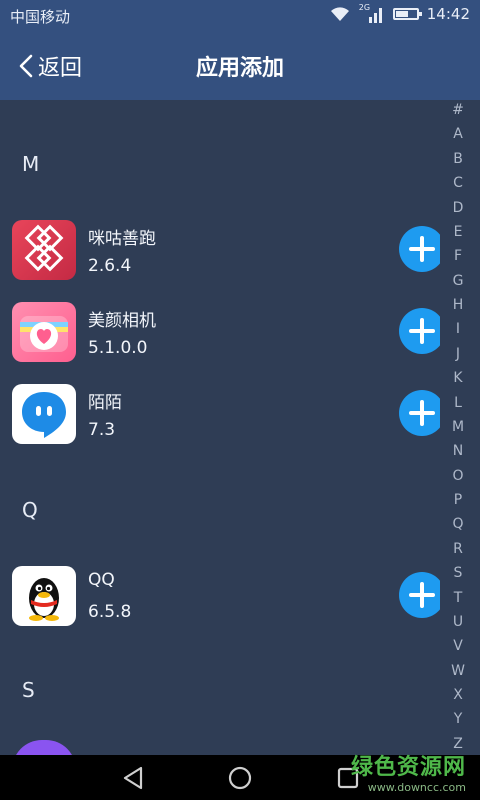  Describe the element at coordinates (220, 332) in the screenshot. I see `list-item: 美颜相机 5.1.0.0` at that location.